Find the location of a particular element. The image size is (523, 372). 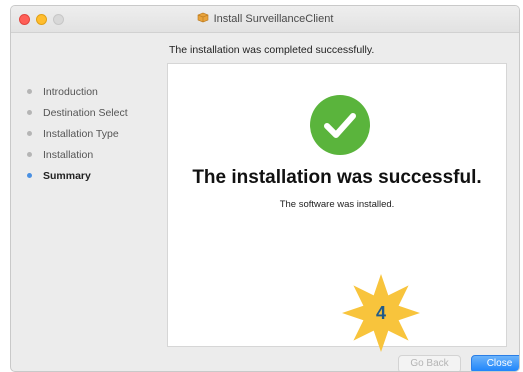

window-title-wrap: Install SurveillanceClient is located at coordinates (265, 18).